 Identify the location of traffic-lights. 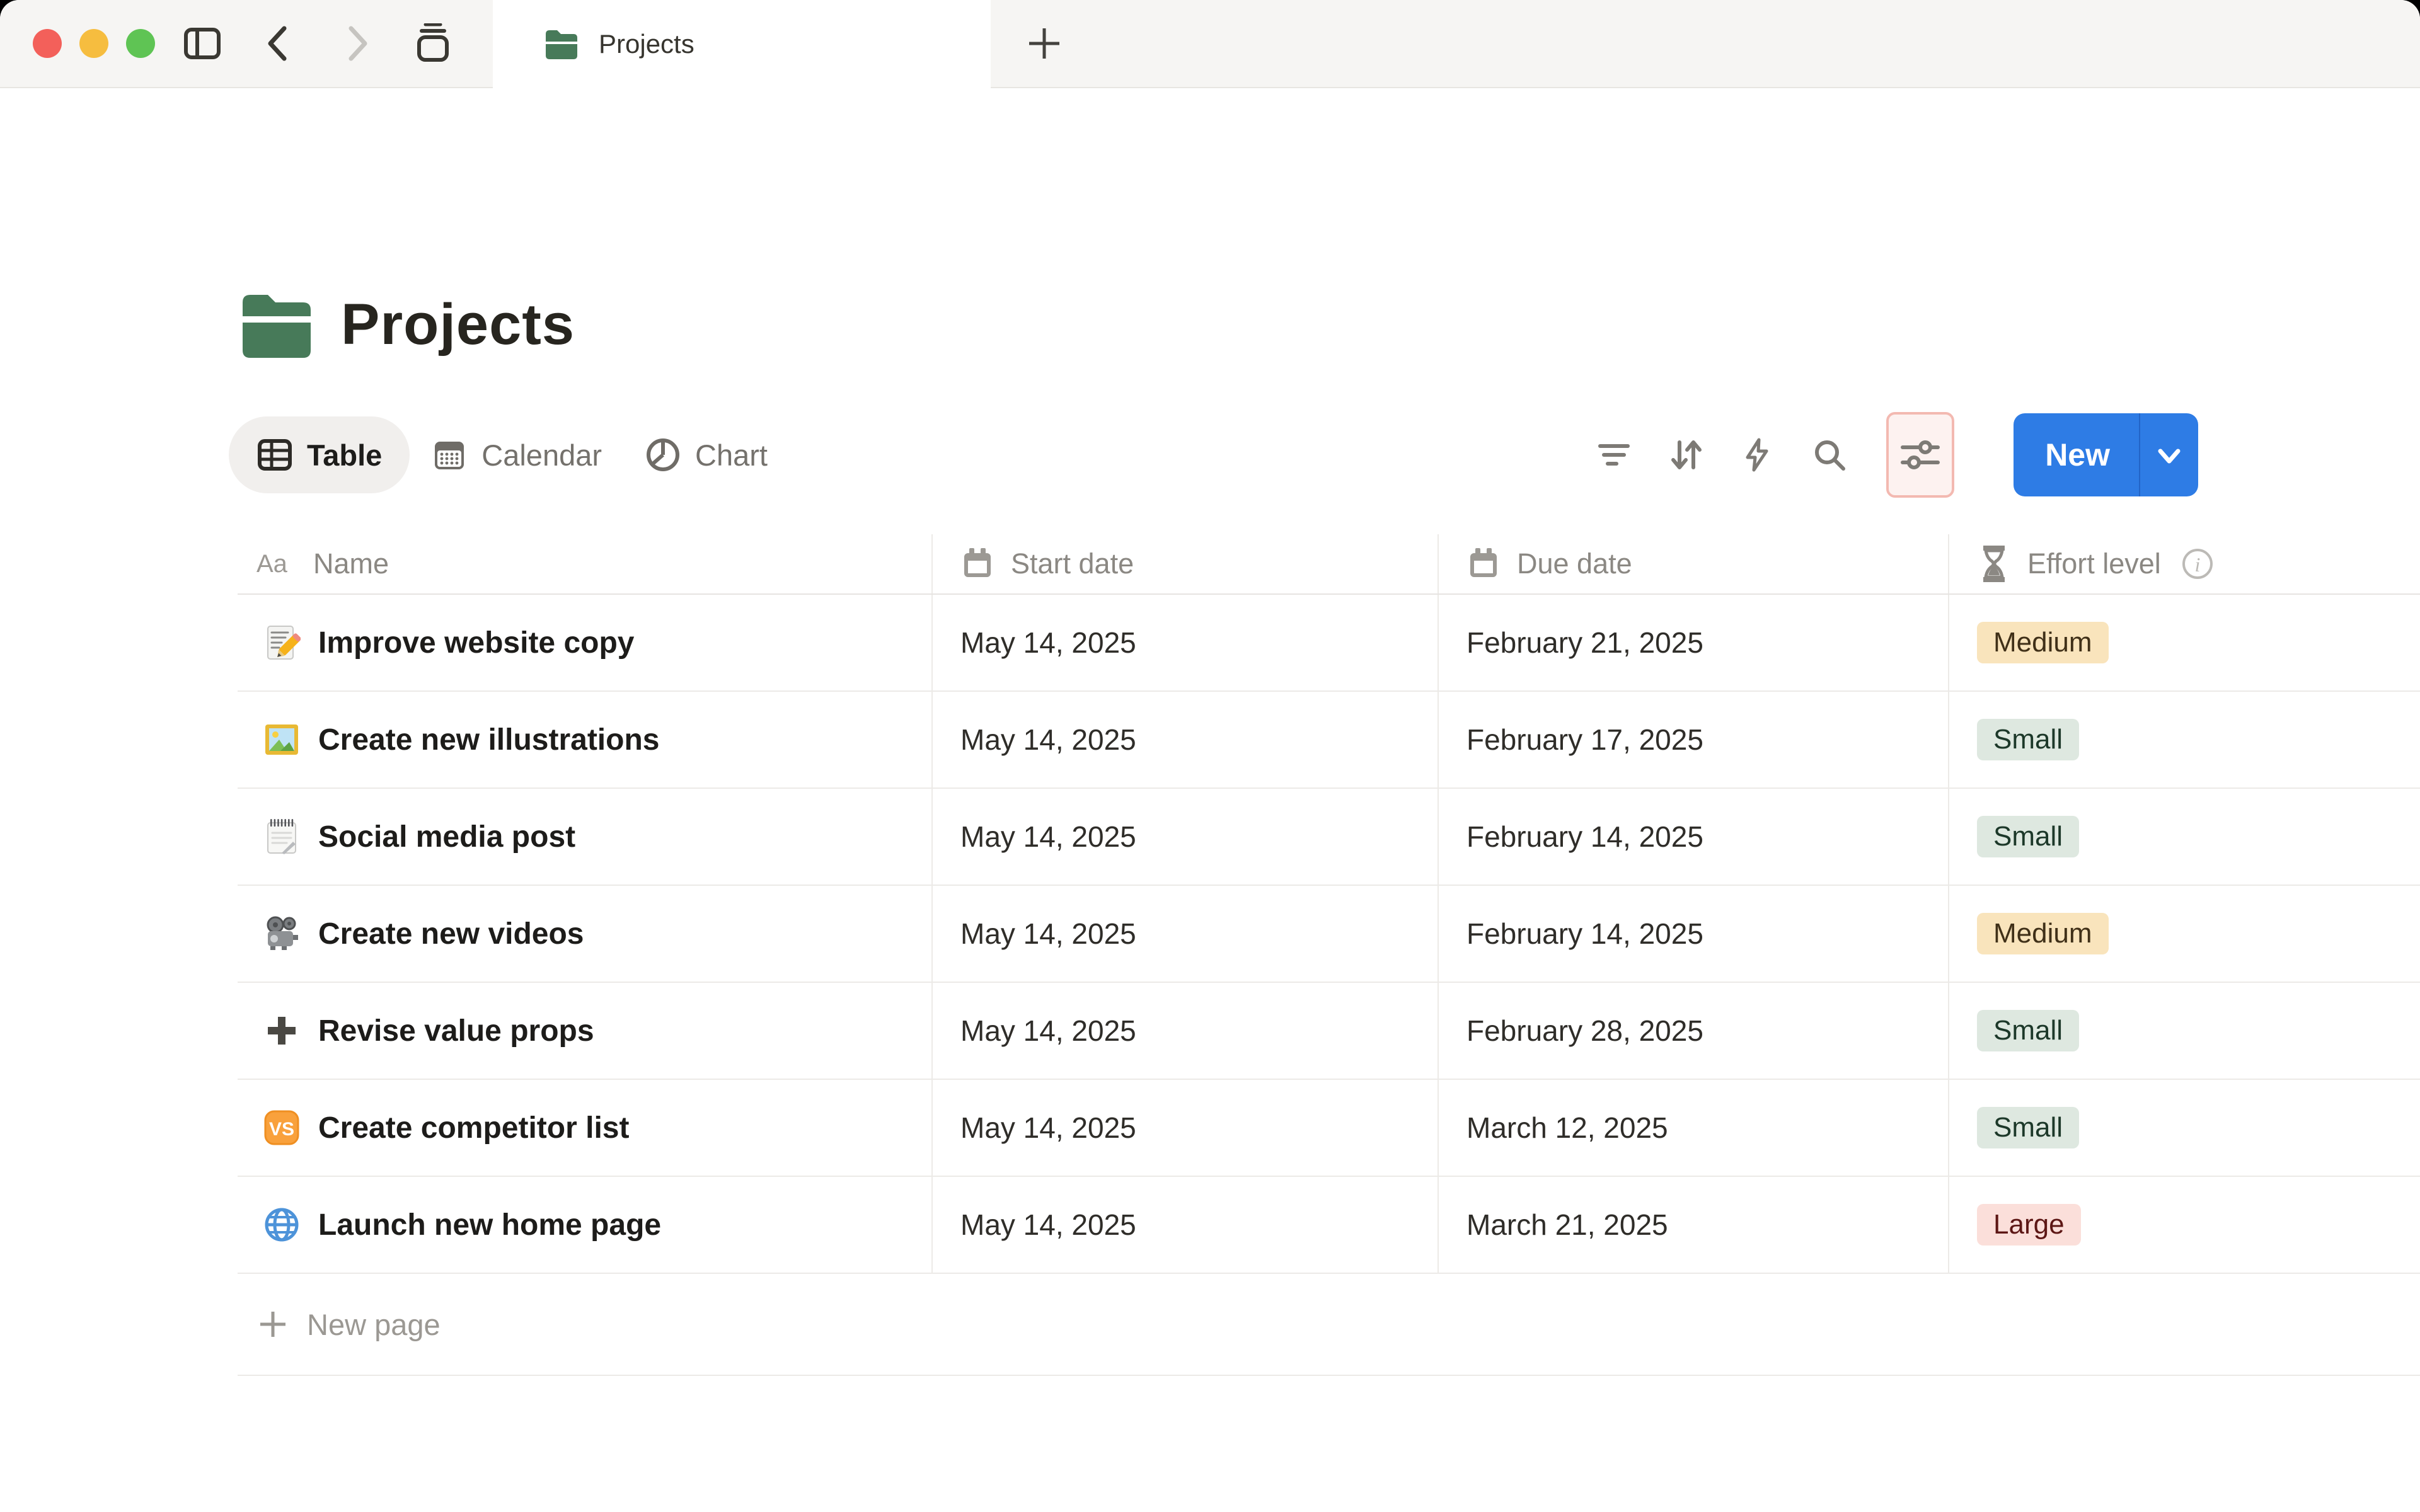
(90, 43).